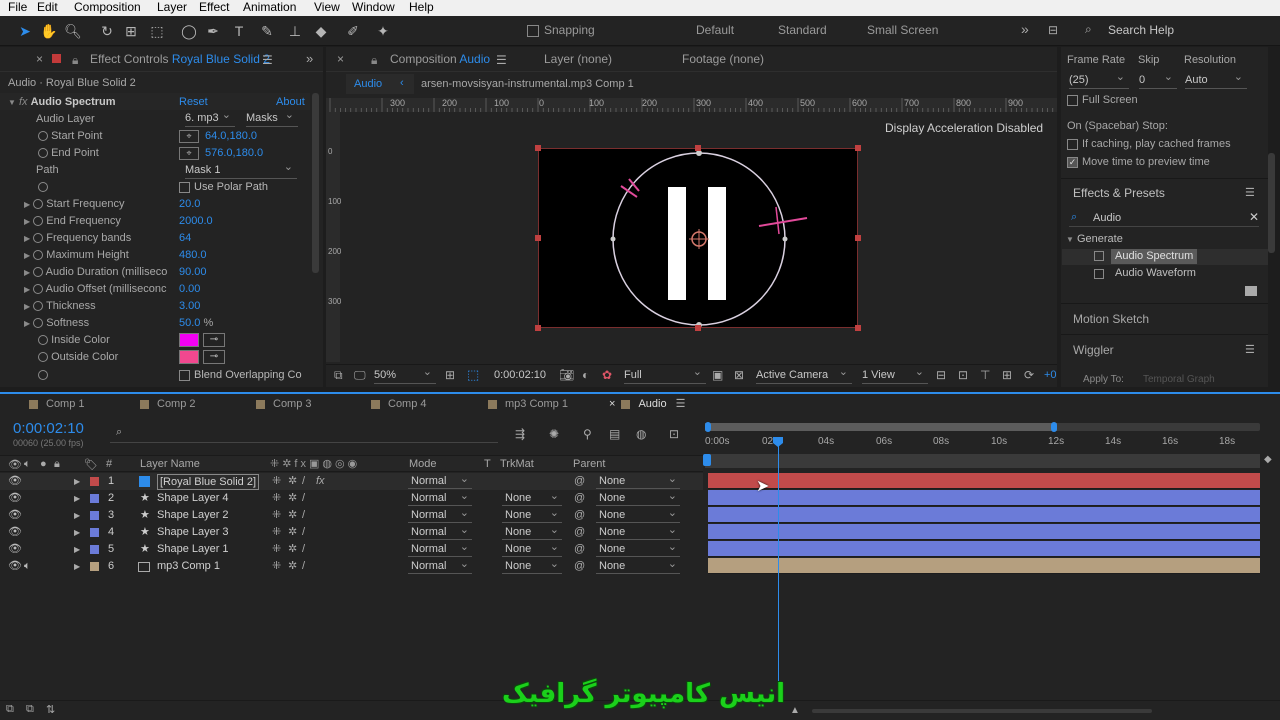 This screenshot has width=1280, height=720. What do you see at coordinates (533, 31) in the screenshot?
I see `snapping-checkbox` at bounding box center [533, 31].